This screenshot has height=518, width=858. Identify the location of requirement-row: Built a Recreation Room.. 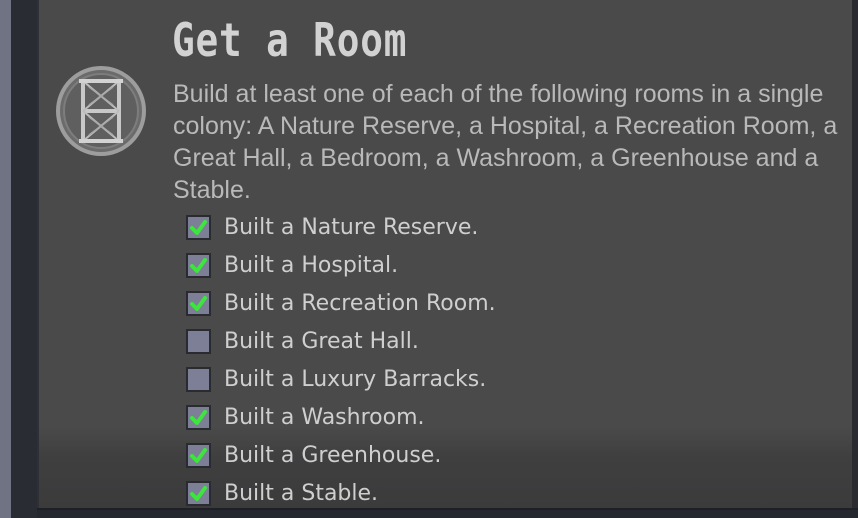
(341, 303).